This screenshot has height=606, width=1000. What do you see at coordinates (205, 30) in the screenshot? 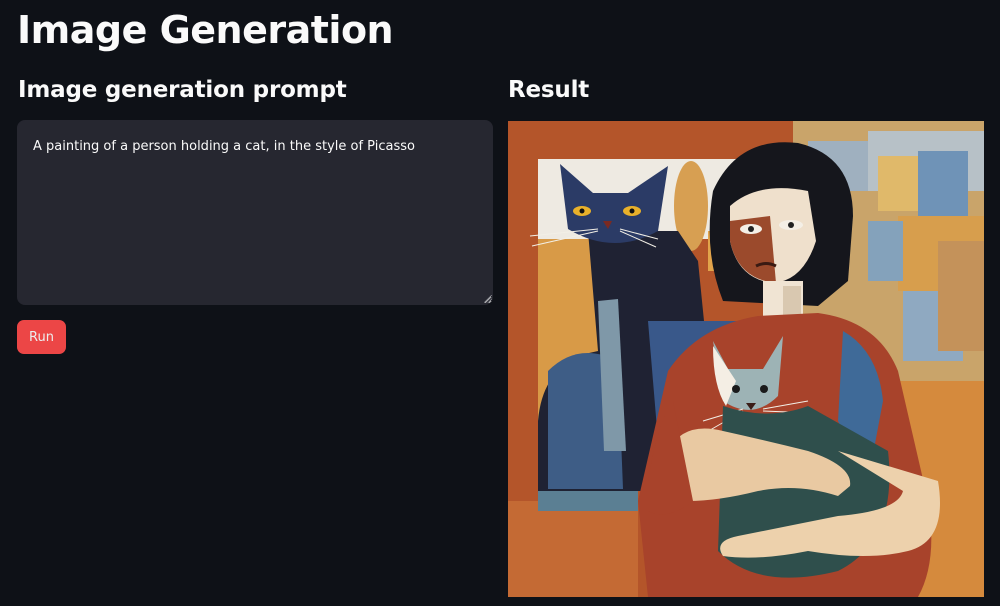
I see `page-title: Image Generation` at bounding box center [205, 30].